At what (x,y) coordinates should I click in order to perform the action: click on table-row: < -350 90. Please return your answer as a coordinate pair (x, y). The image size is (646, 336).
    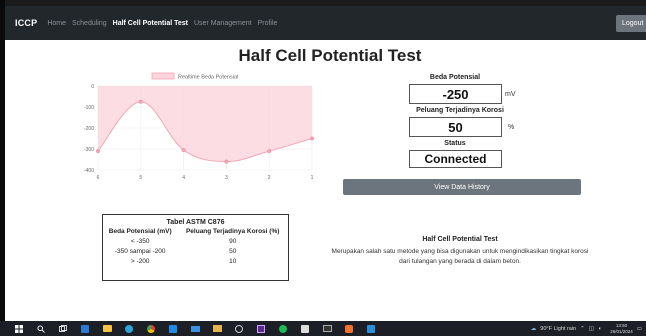
    Looking at the image, I should click on (195, 241).